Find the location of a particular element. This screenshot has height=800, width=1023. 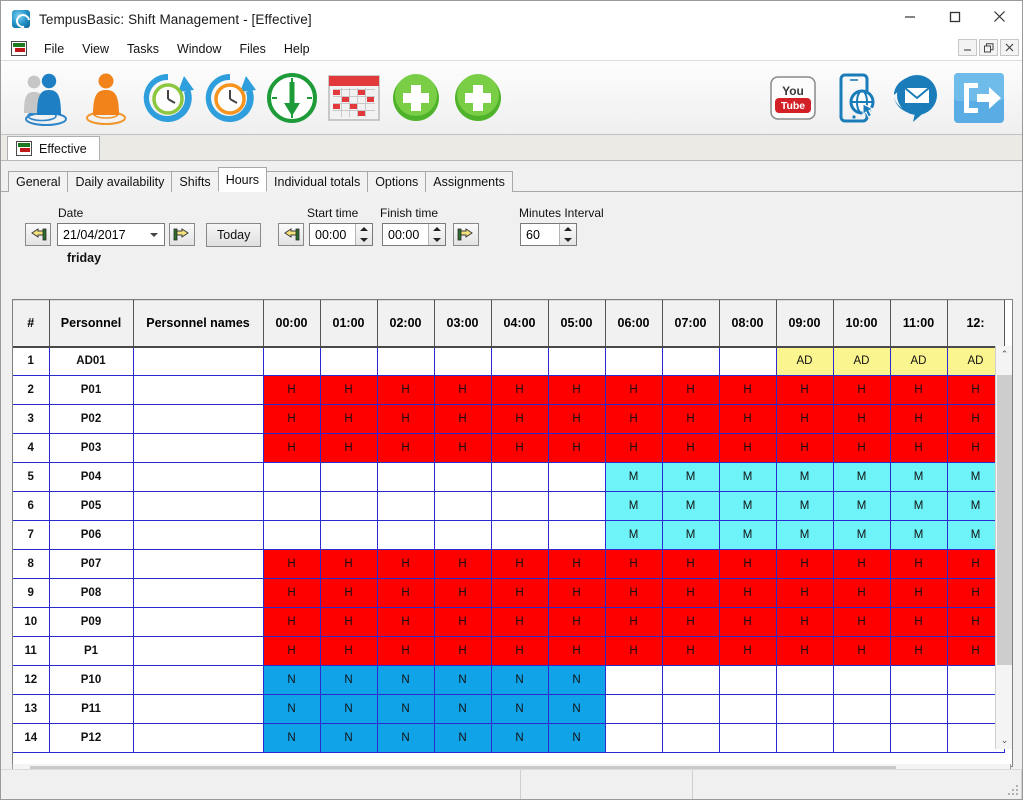

table-row: 7 P06 M M M M M M M is located at coordinates (509, 535).